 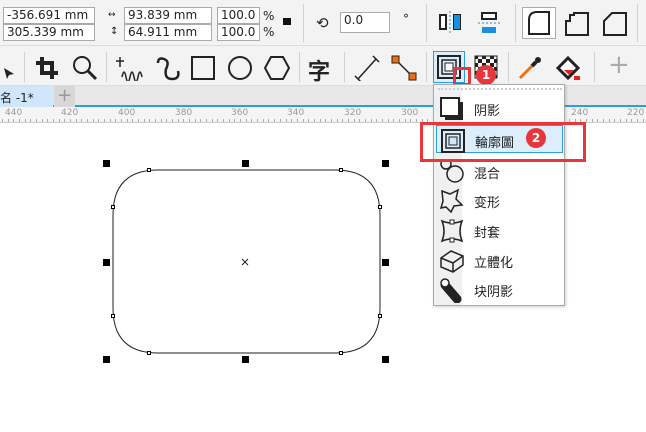 What do you see at coordinates (486, 75) in the screenshot?
I see `step-1-badge: 1` at bounding box center [486, 75].